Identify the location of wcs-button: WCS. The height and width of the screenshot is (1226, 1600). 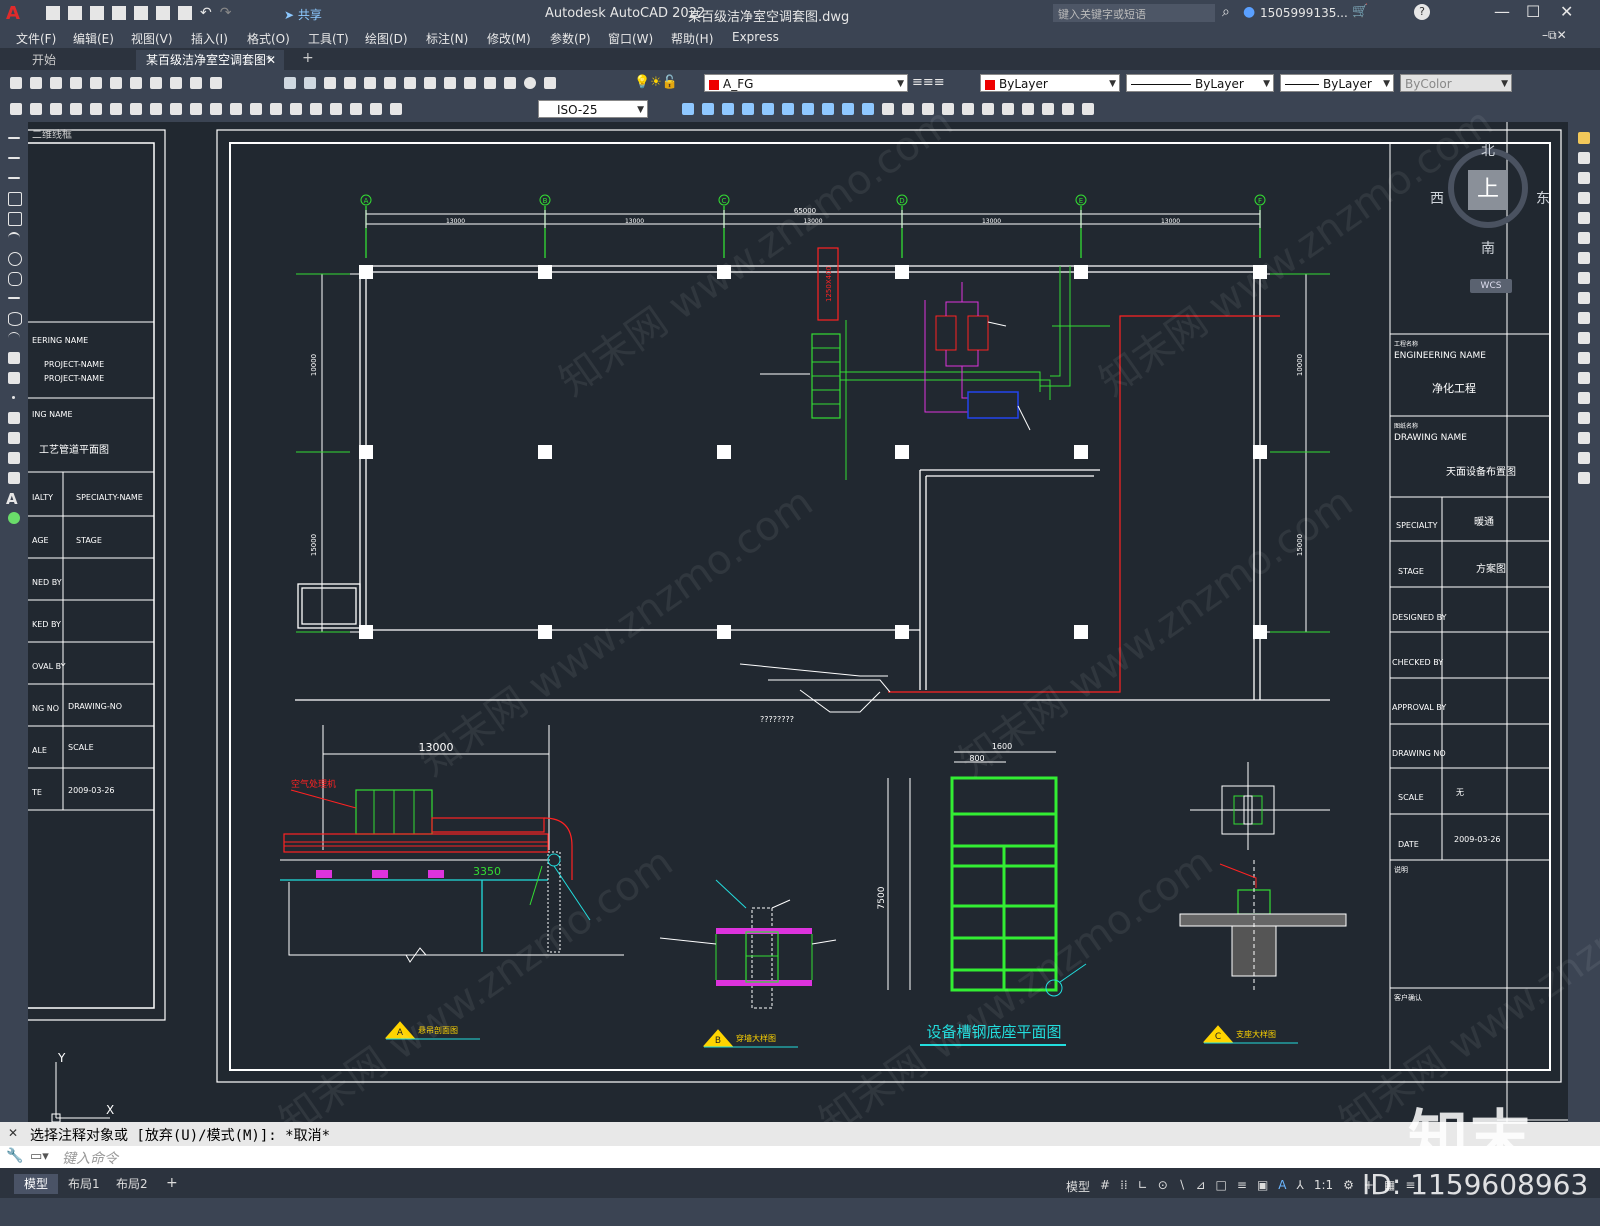
(1491, 286).